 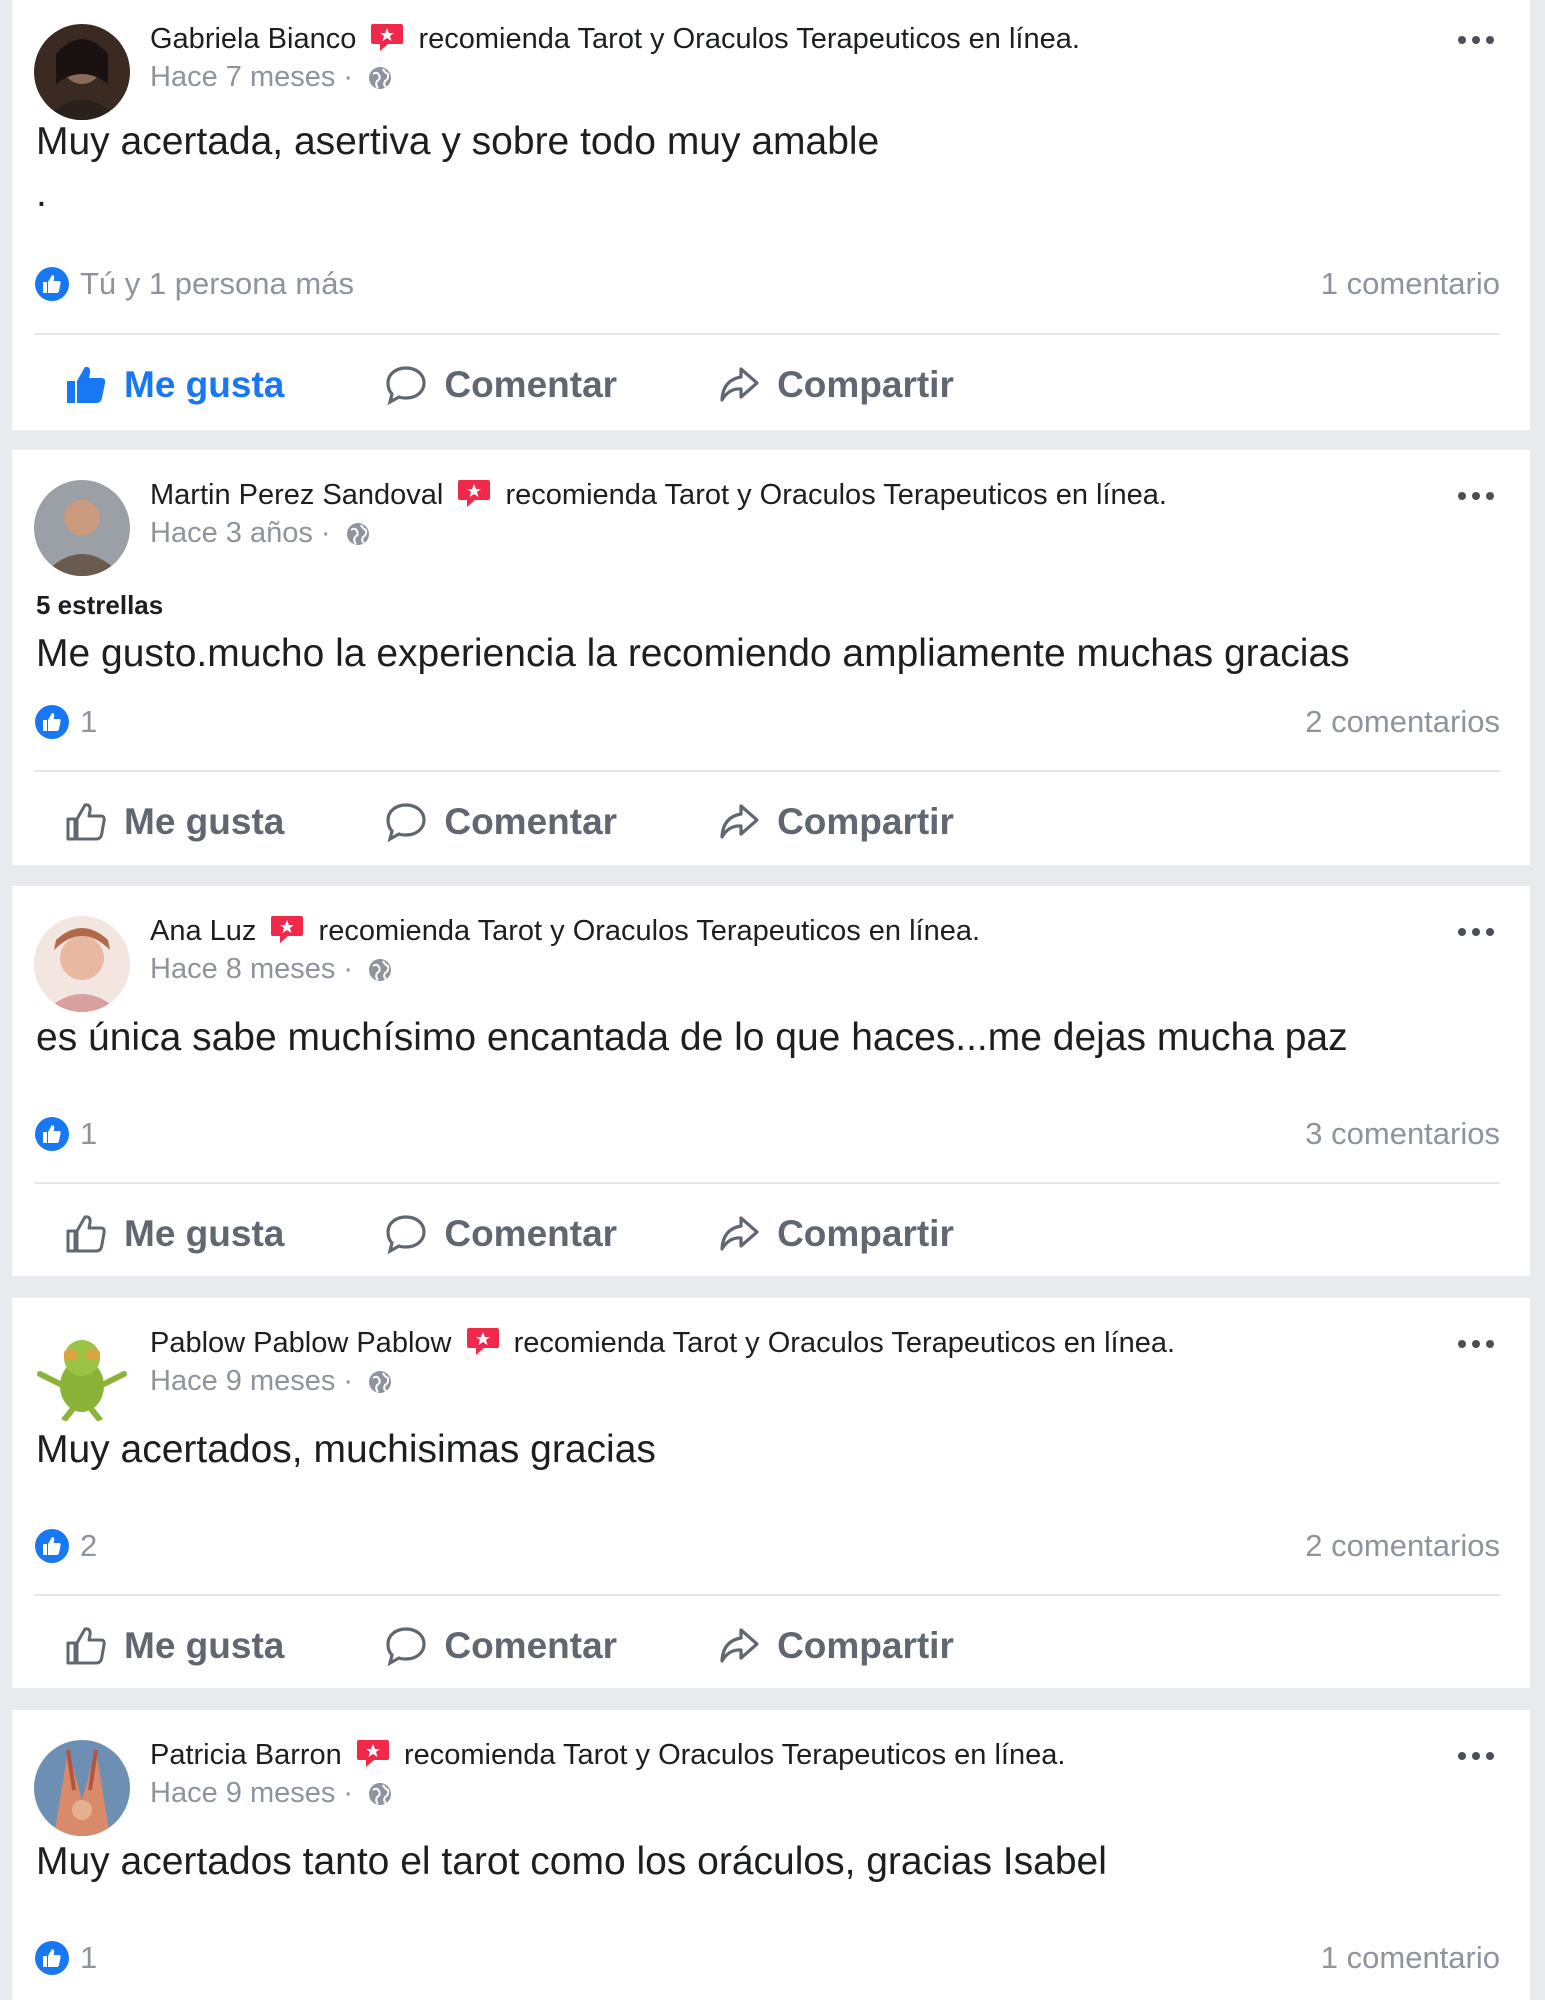 I want to click on rating-label: 5 estrellas, so click(x=100, y=605).